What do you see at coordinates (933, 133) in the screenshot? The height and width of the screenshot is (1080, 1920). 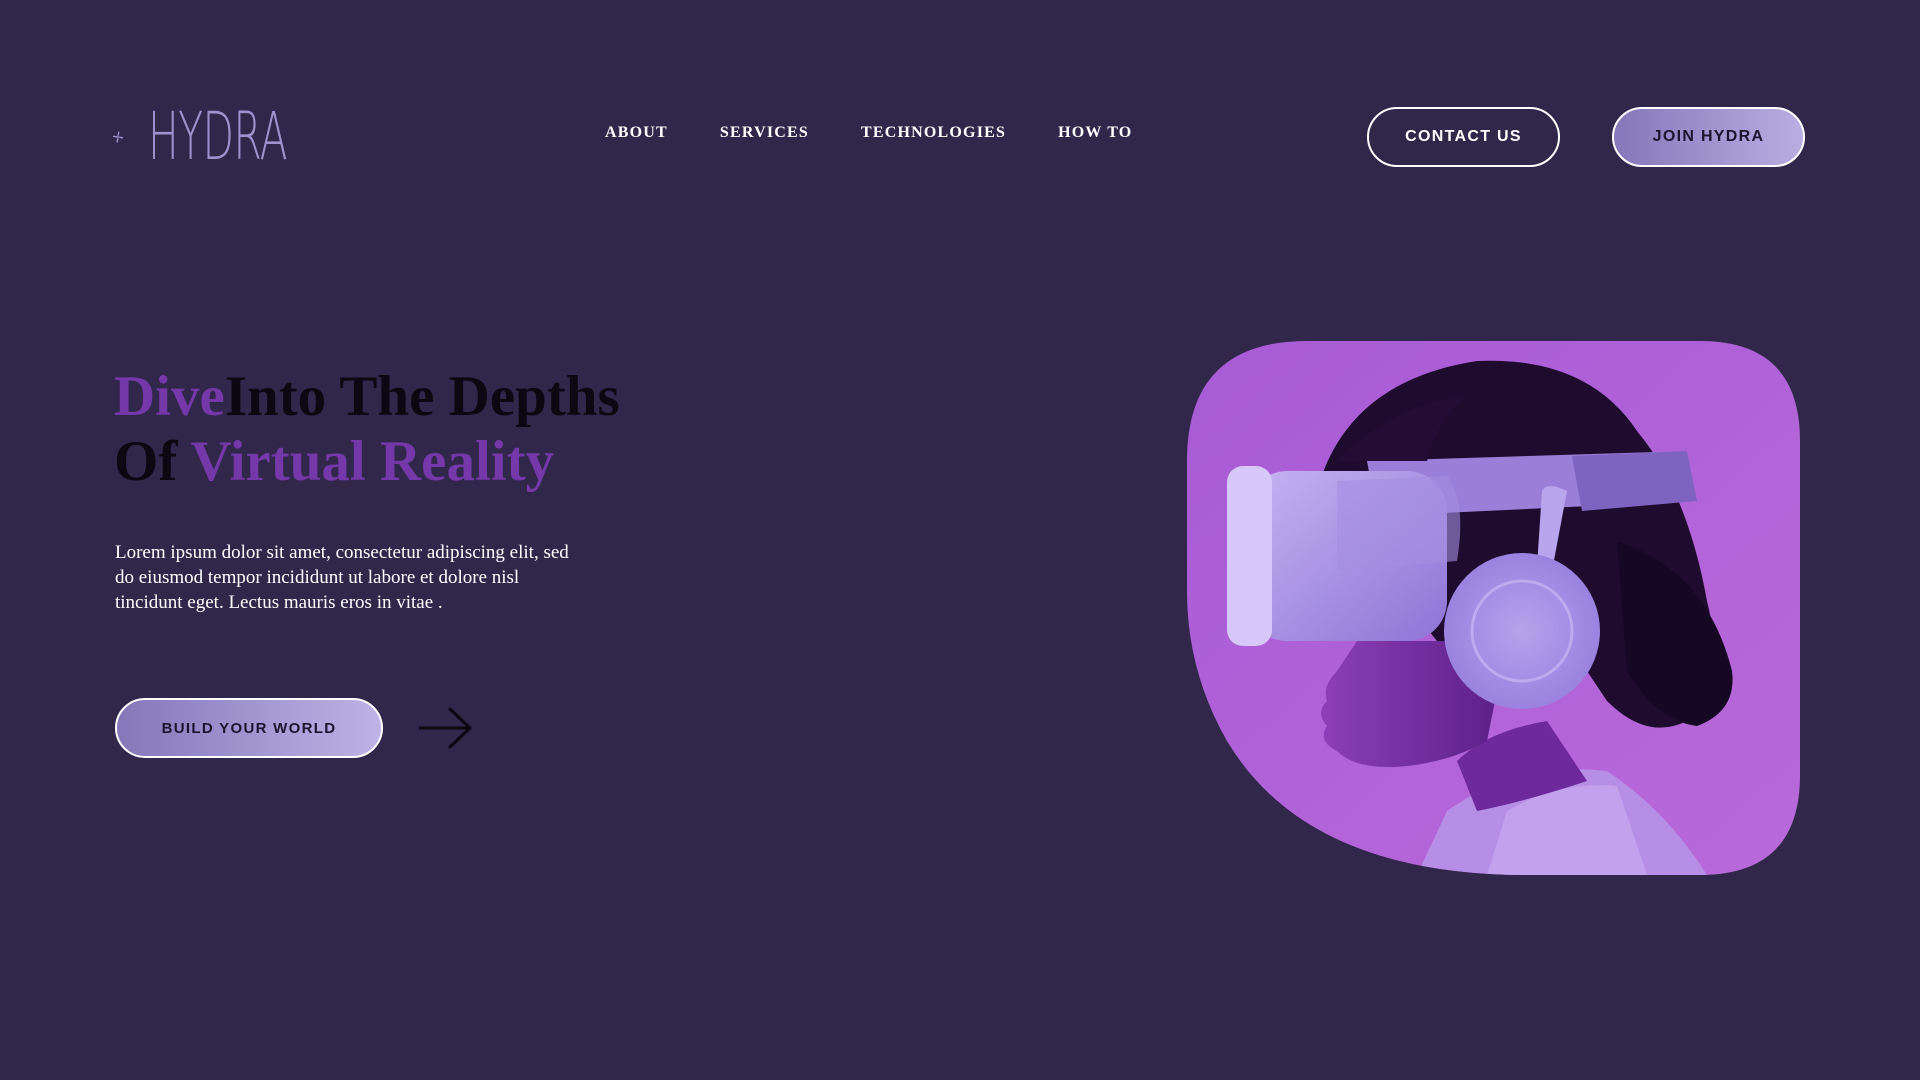 I see `nav-link-technologies: TECHNOLOGIES` at bounding box center [933, 133].